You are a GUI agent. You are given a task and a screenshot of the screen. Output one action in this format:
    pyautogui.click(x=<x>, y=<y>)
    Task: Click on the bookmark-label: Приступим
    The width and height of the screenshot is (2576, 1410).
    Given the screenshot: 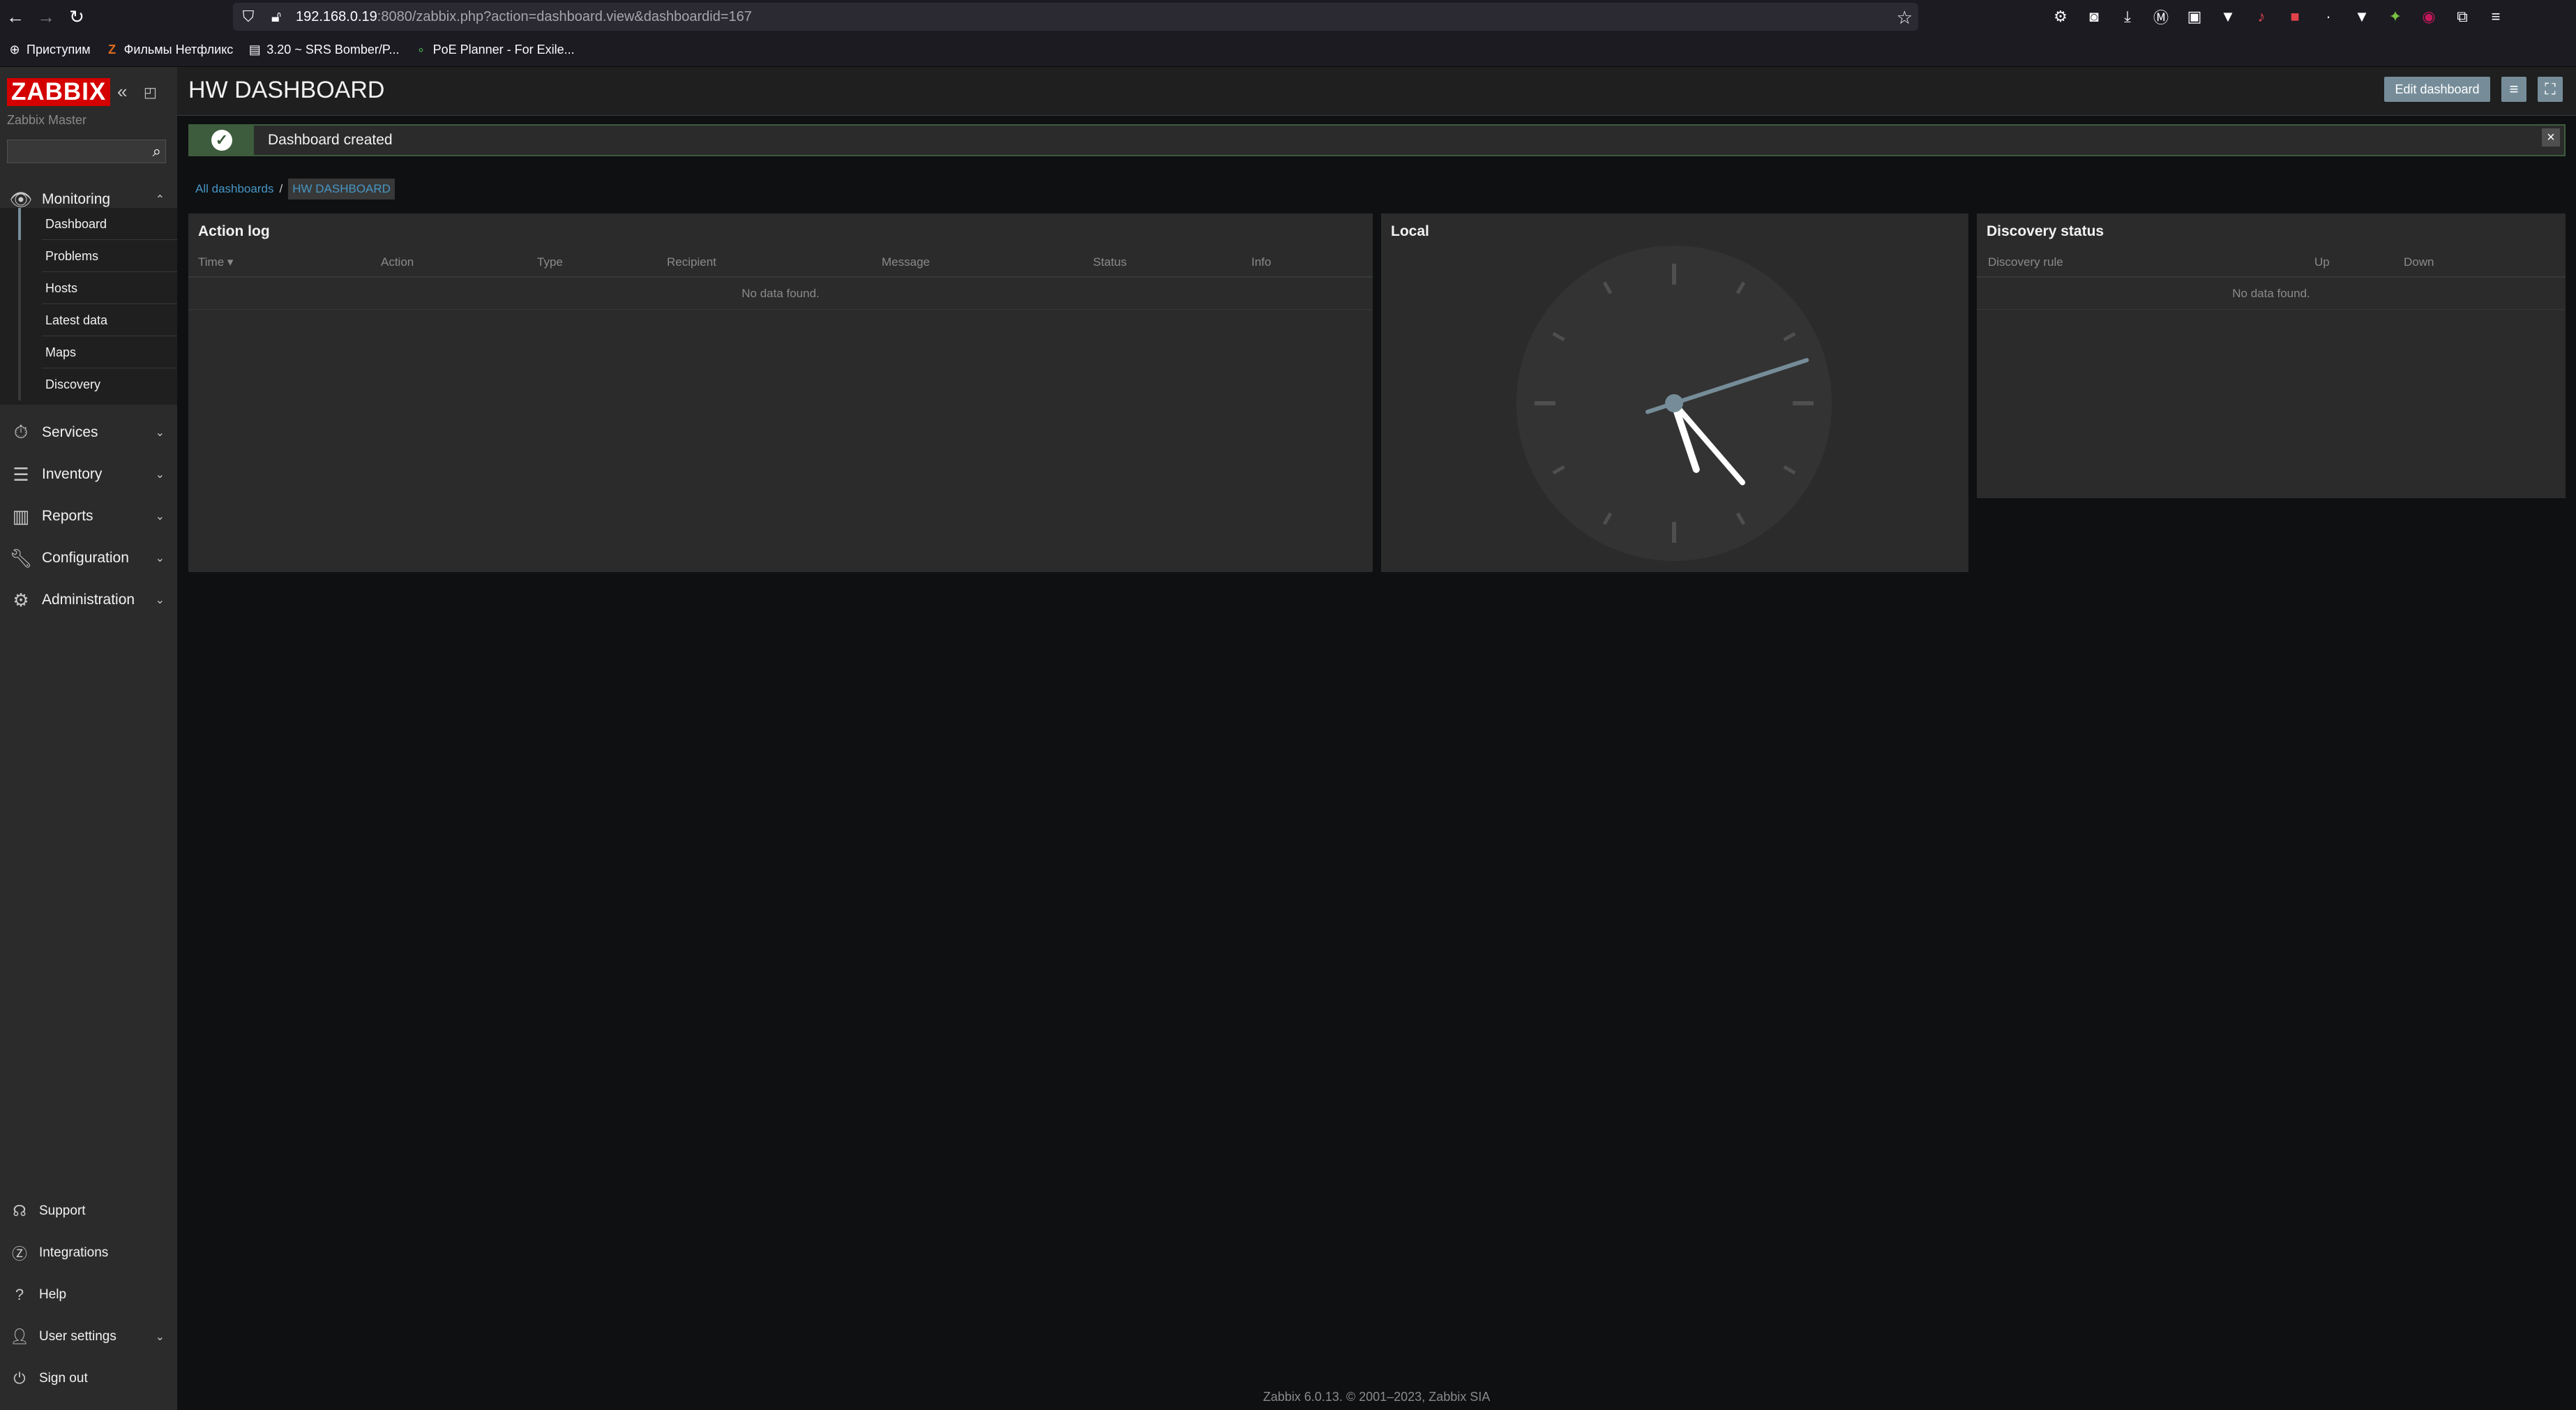 What is the action you would take?
    pyautogui.click(x=59, y=50)
    